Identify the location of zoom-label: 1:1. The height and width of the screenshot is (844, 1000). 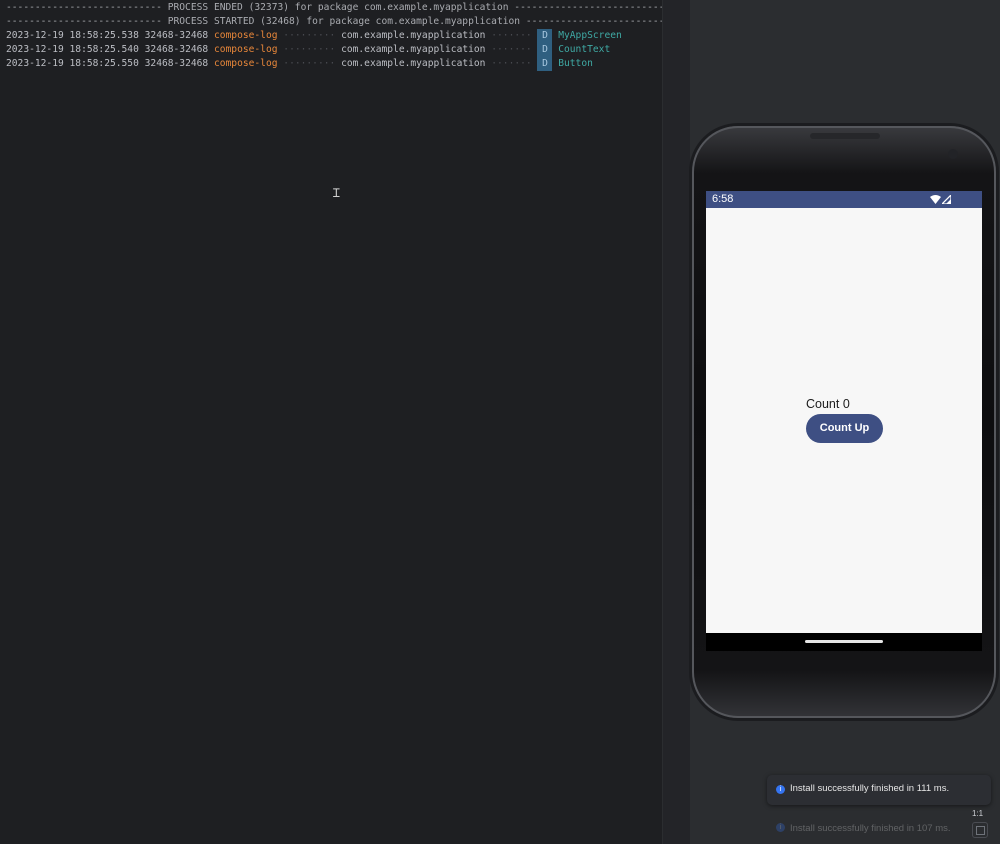
(978, 813).